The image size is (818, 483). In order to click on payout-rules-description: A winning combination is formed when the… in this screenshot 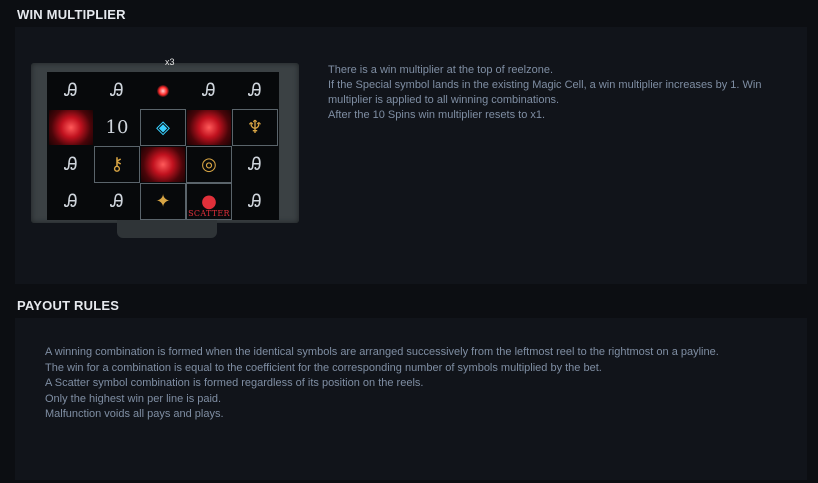, I will do `click(415, 384)`.